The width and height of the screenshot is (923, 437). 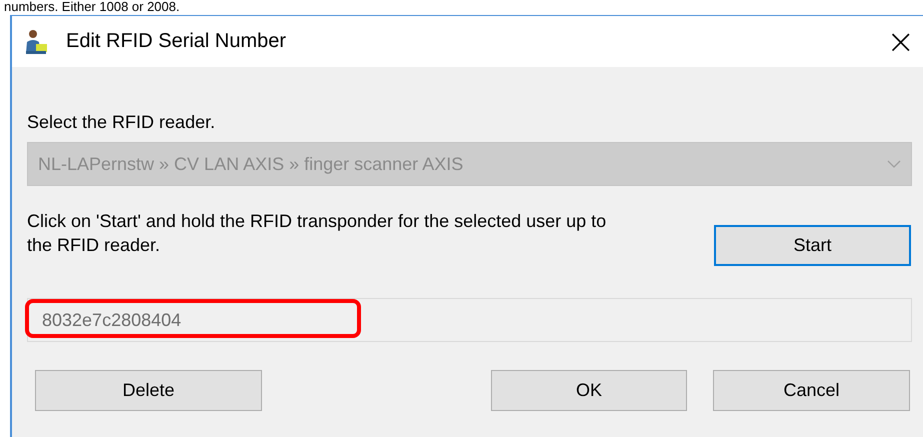 I want to click on delete-button: Delete, so click(x=148, y=390).